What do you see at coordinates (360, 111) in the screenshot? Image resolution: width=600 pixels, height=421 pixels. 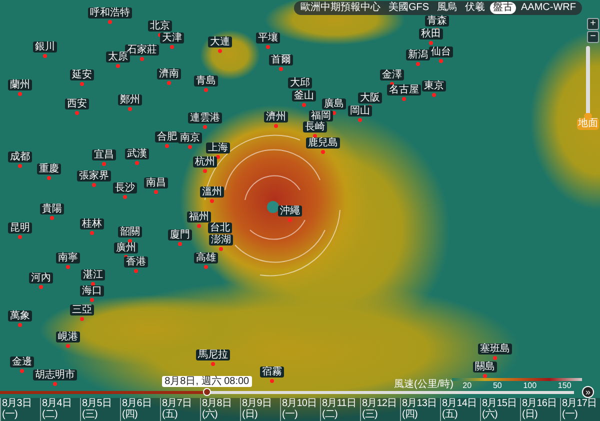 I see `city-label: 岡山` at bounding box center [360, 111].